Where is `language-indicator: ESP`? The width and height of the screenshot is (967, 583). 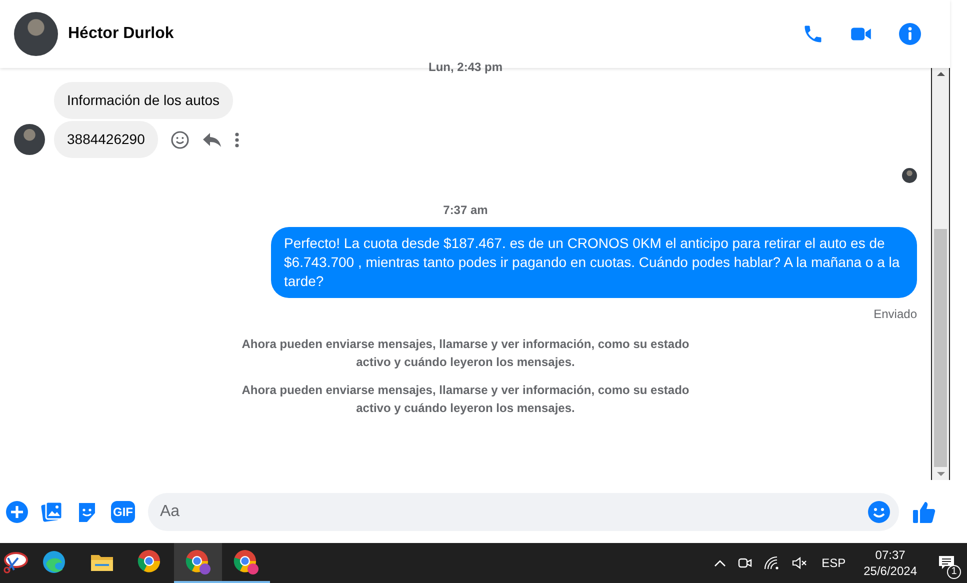
language-indicator: ESP is located at coordinates (834, 563).